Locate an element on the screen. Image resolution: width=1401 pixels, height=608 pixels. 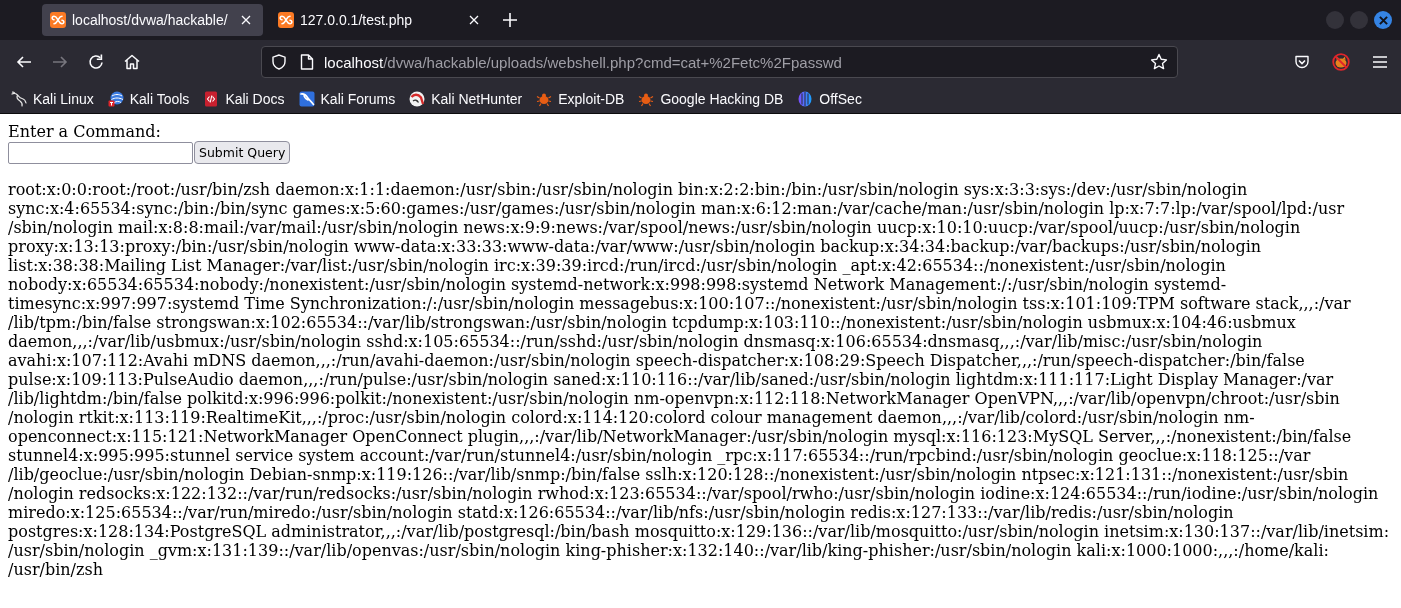
bookmark-item: Google Hacking DB is located at coordinates (711, 98).